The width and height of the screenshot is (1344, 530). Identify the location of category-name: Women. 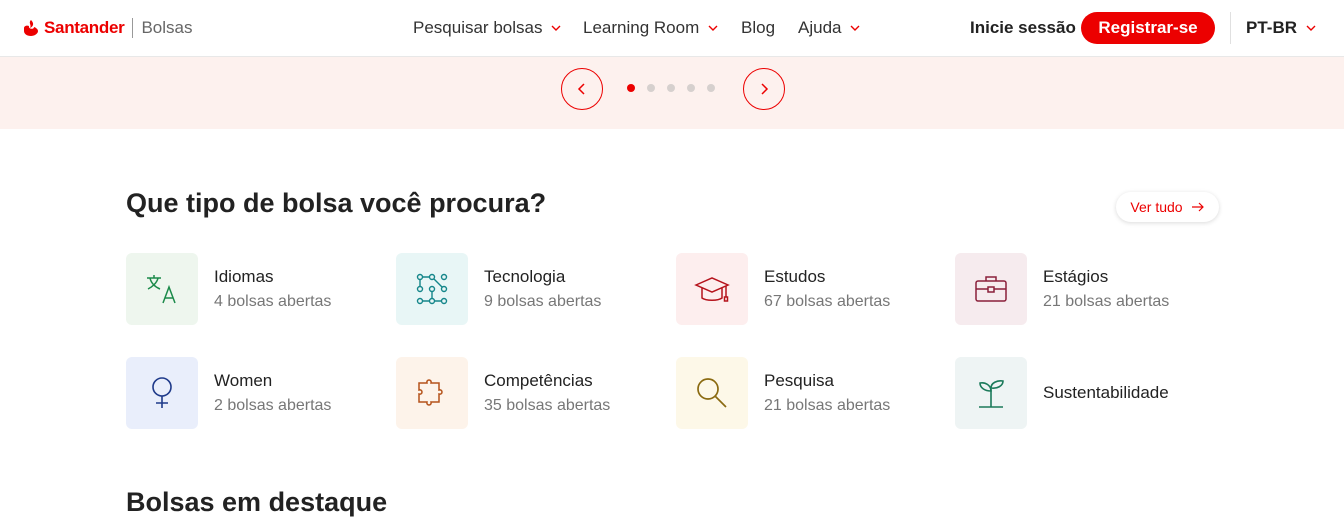
(243, 380).